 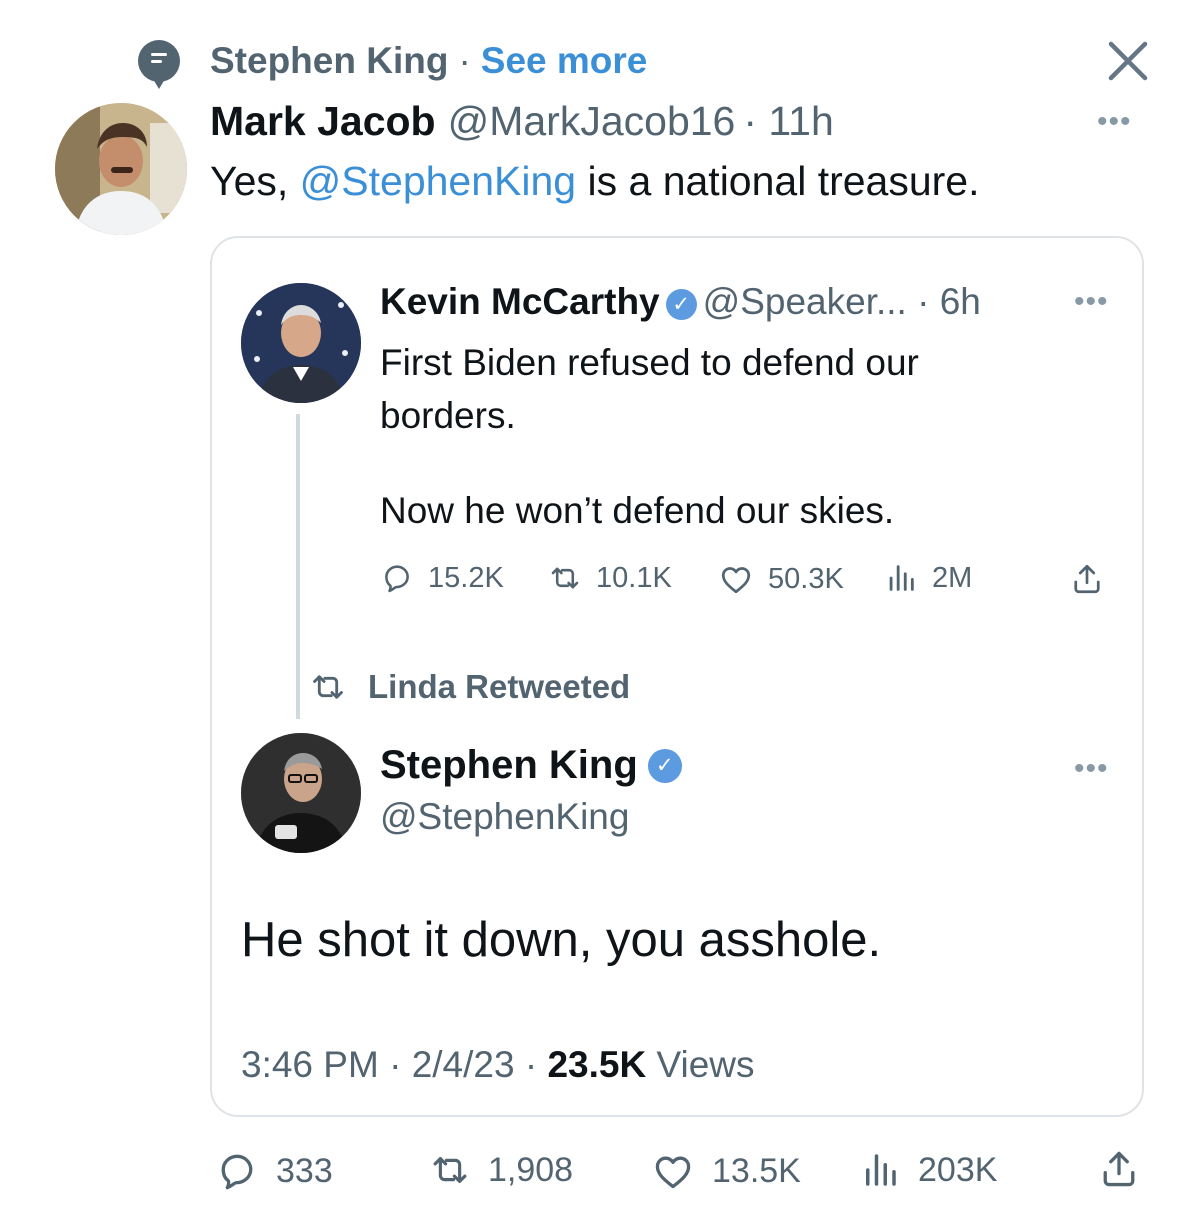 What do you see at coordinates (564, 61) in the screenshot?
I see `see-more-link: See more` at bounding box center [564, 61].